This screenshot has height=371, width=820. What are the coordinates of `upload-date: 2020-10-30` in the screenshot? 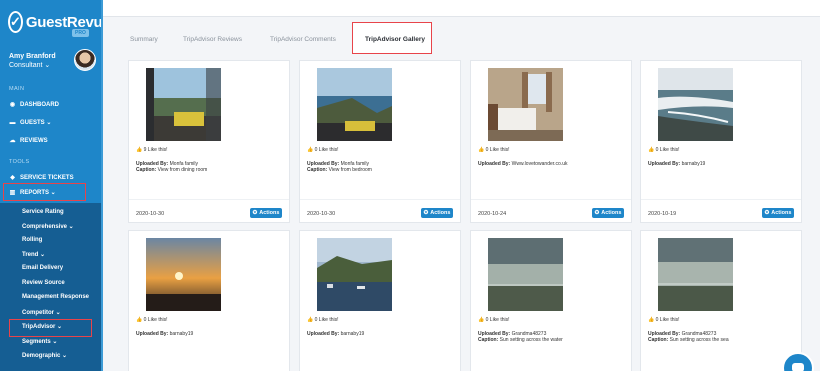 It's located at (321, 214).